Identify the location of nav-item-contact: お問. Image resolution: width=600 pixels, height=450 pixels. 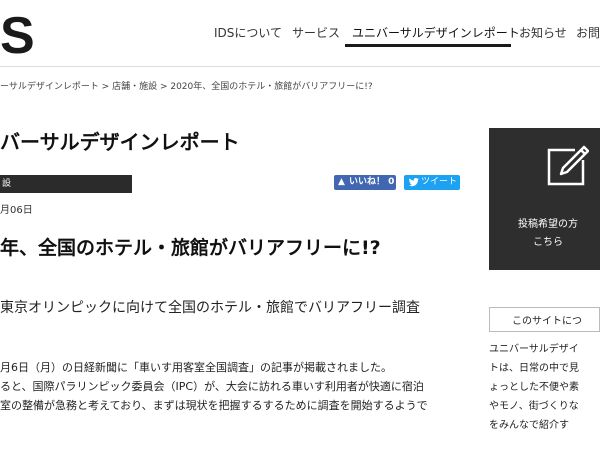
(588, 32).